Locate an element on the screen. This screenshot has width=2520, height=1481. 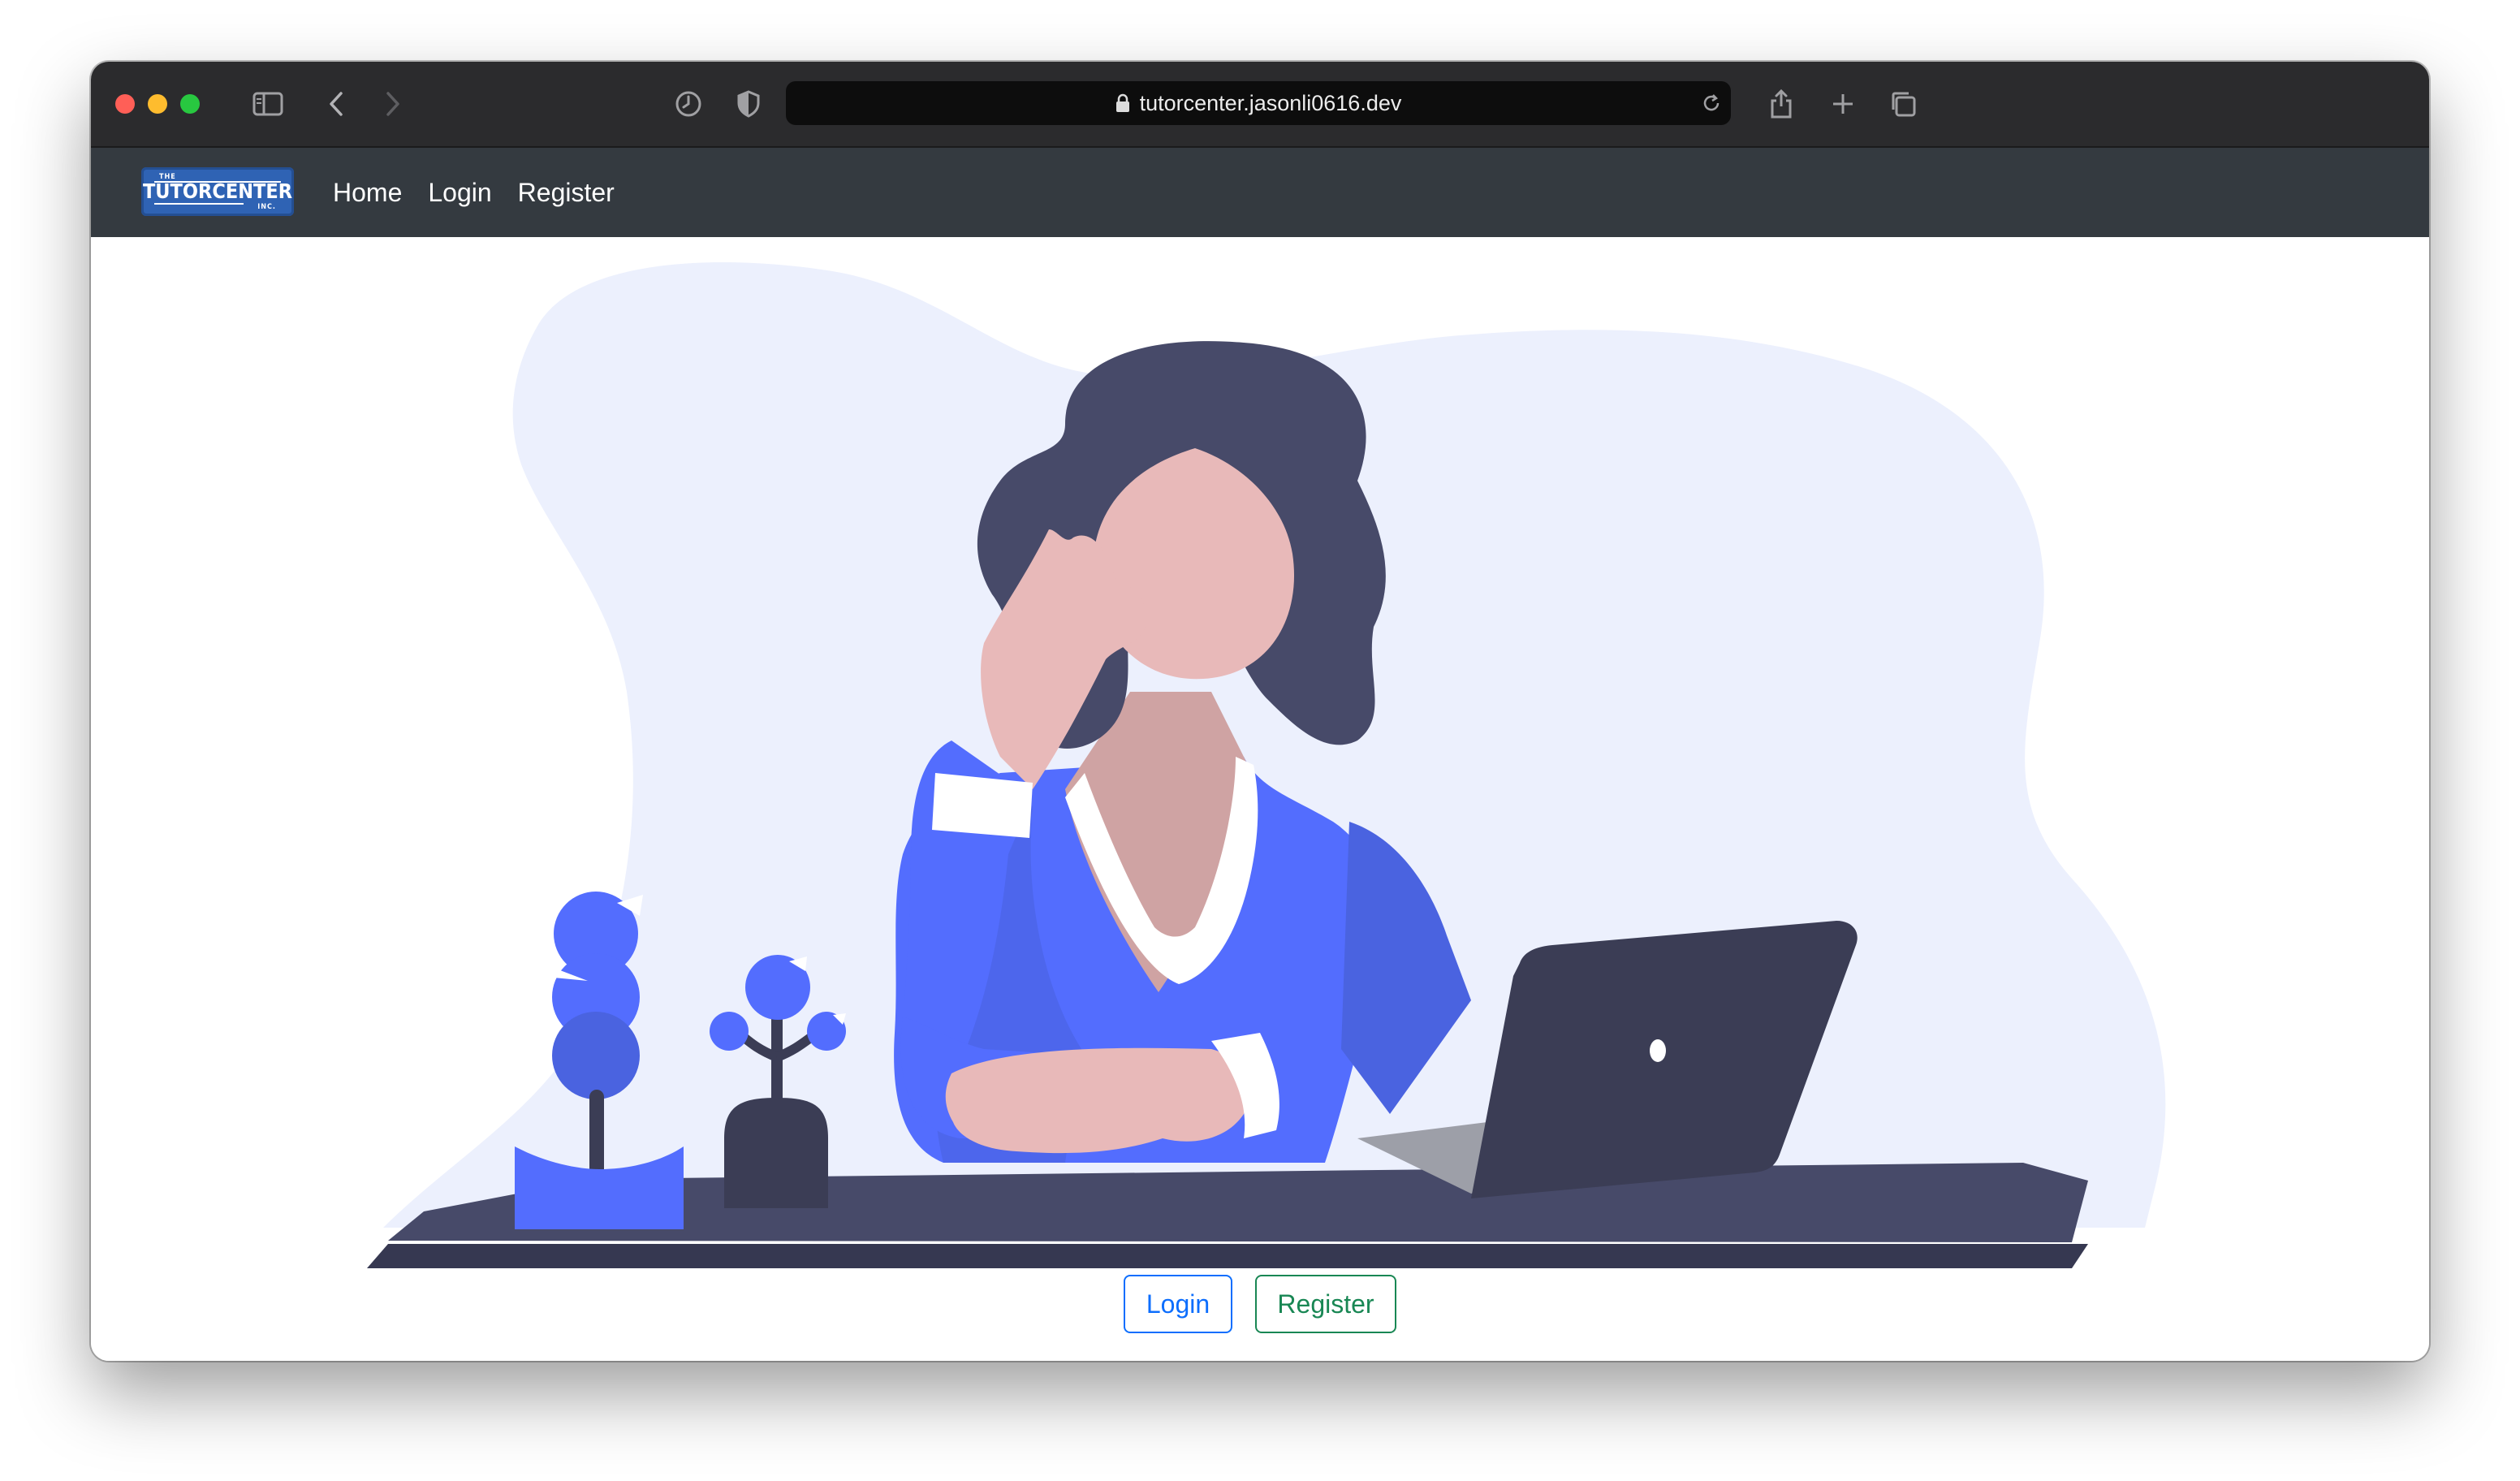
forward-icon is located at coordinates (393, 103).